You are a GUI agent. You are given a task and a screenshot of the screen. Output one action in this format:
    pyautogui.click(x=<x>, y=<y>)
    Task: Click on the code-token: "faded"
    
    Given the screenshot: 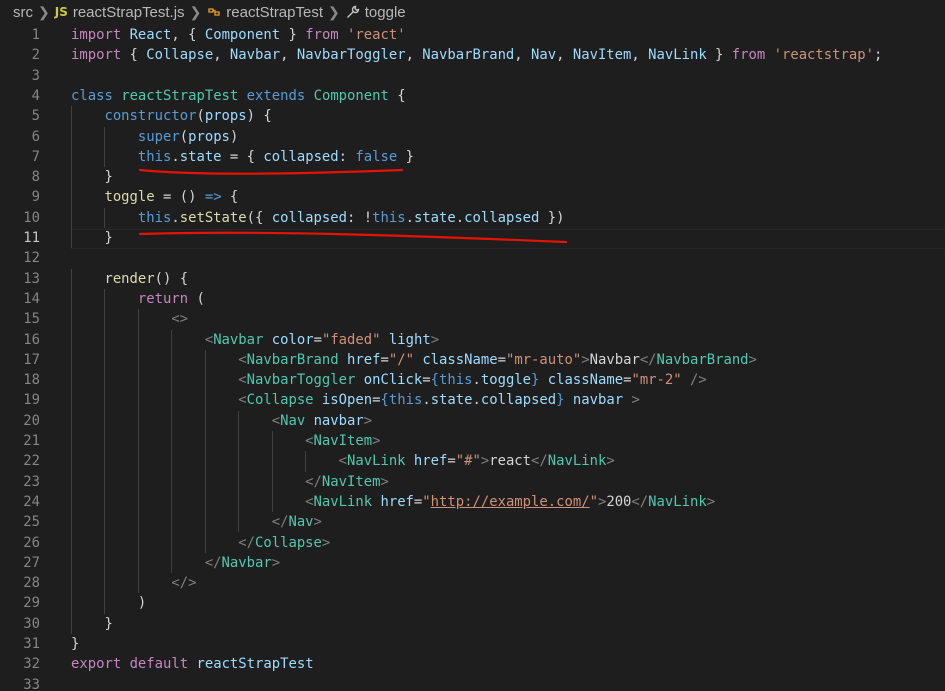 What is the action you would take?
    pyautogui.click(x=351, y=339)
    